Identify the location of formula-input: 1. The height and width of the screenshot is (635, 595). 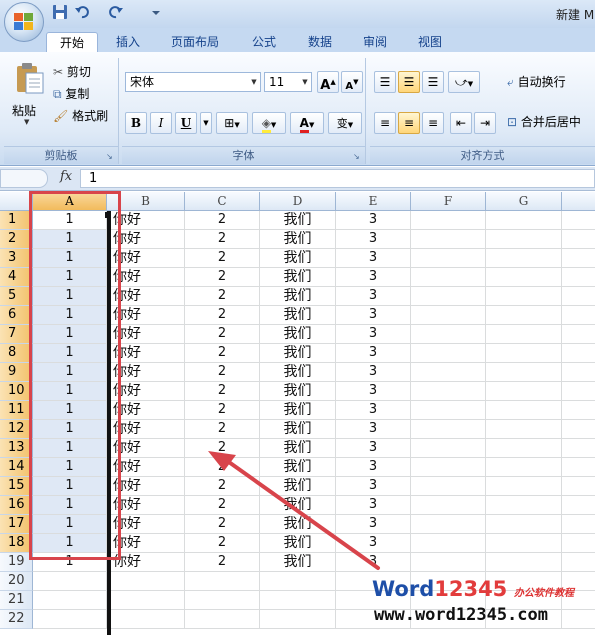
(337, 178).